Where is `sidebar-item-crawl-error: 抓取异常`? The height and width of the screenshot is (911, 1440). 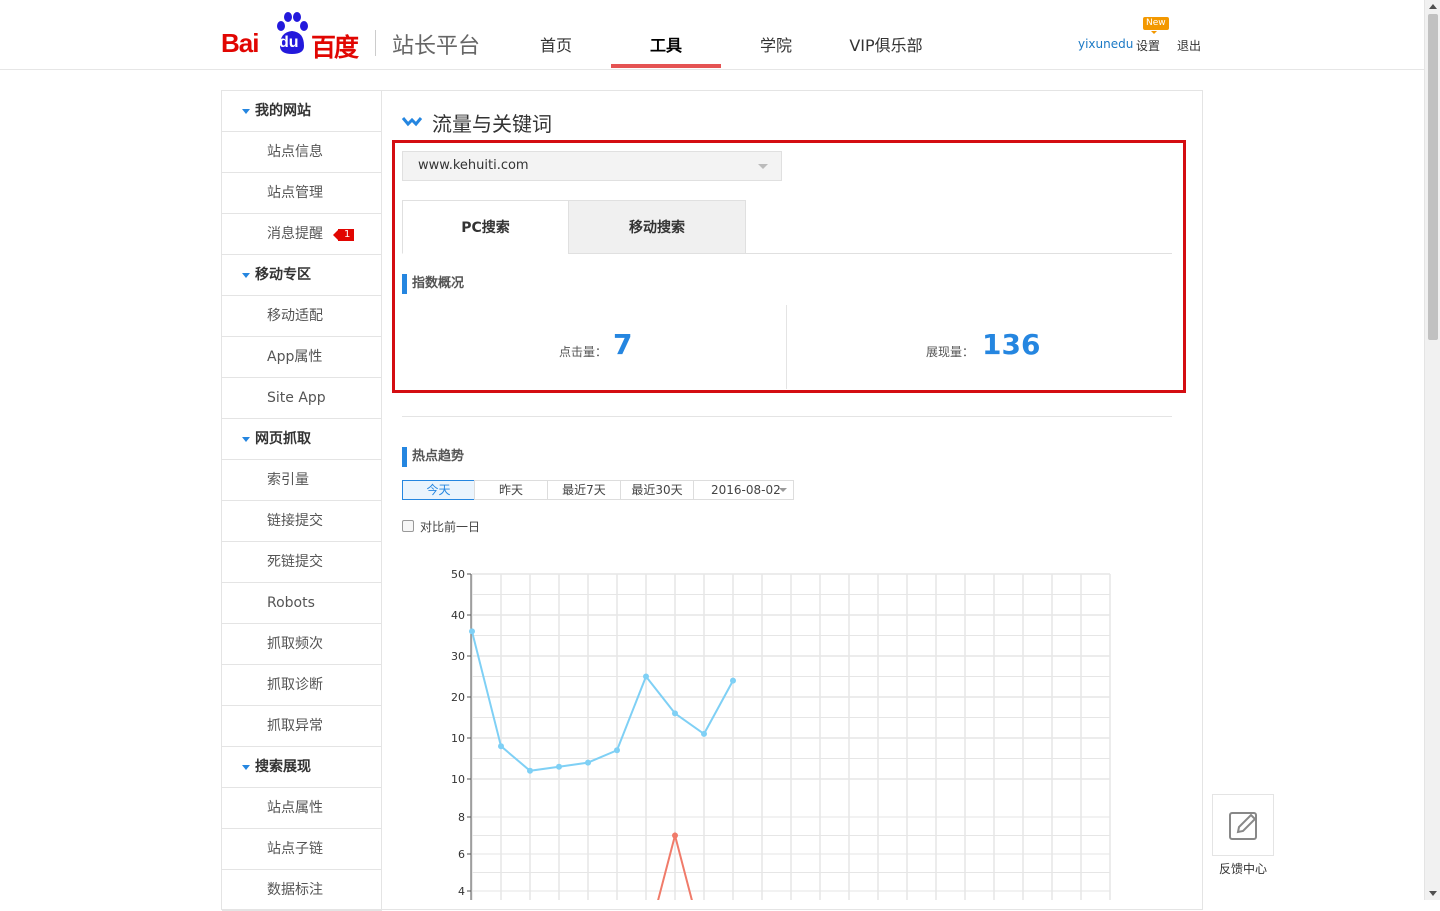
sidebar-item-crawl-error: 抓取异常 is located at coordinates (302, 726).